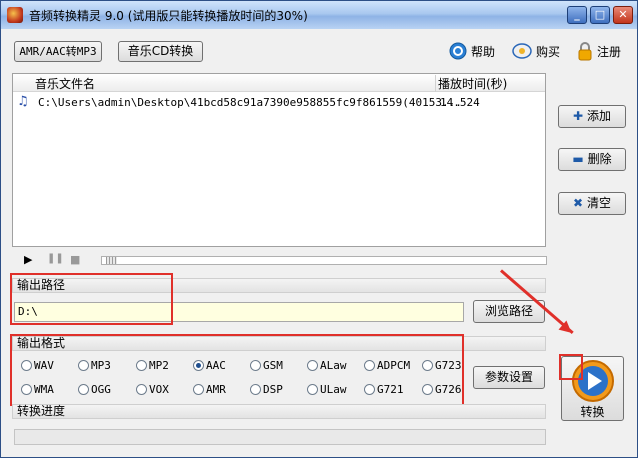  Describe the element at coordinates (483, 51) in the screenshot. I see `help-label: 帮助` at that location.